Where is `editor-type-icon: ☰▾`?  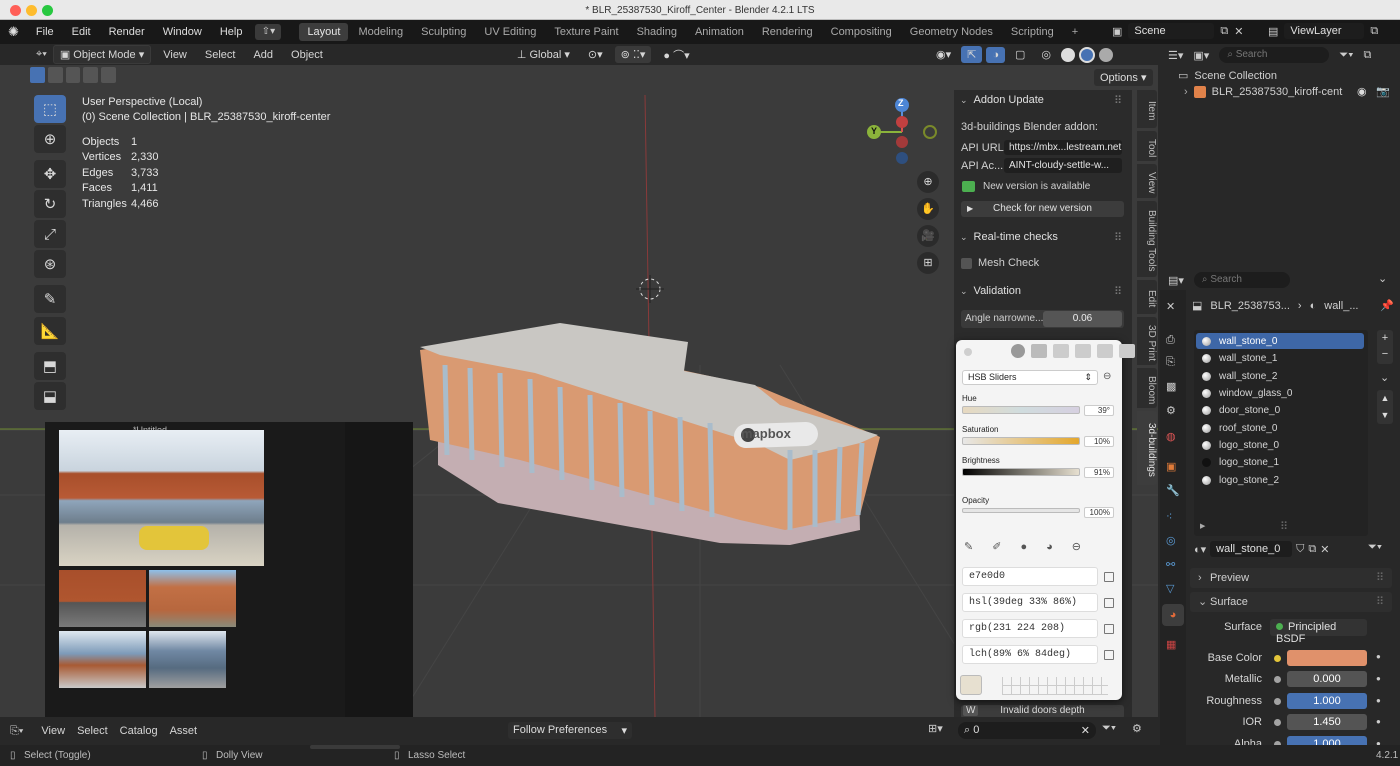
editor-type-icon: ☰▾ is located at coordinates (1175, 55).